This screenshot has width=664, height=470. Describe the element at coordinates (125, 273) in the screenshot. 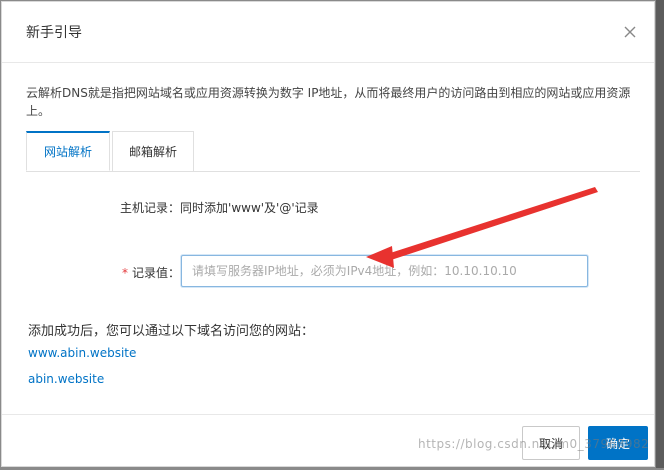

I see `required-marker: *` at that location.